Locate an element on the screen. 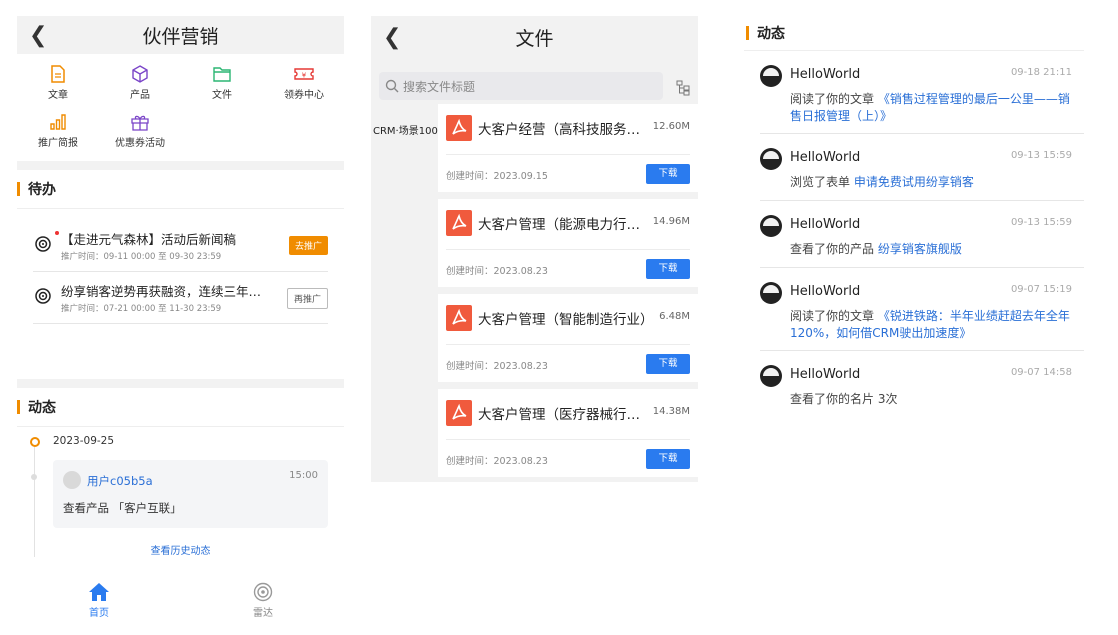  page-title: 文件 is located at coordinates (534, 38).